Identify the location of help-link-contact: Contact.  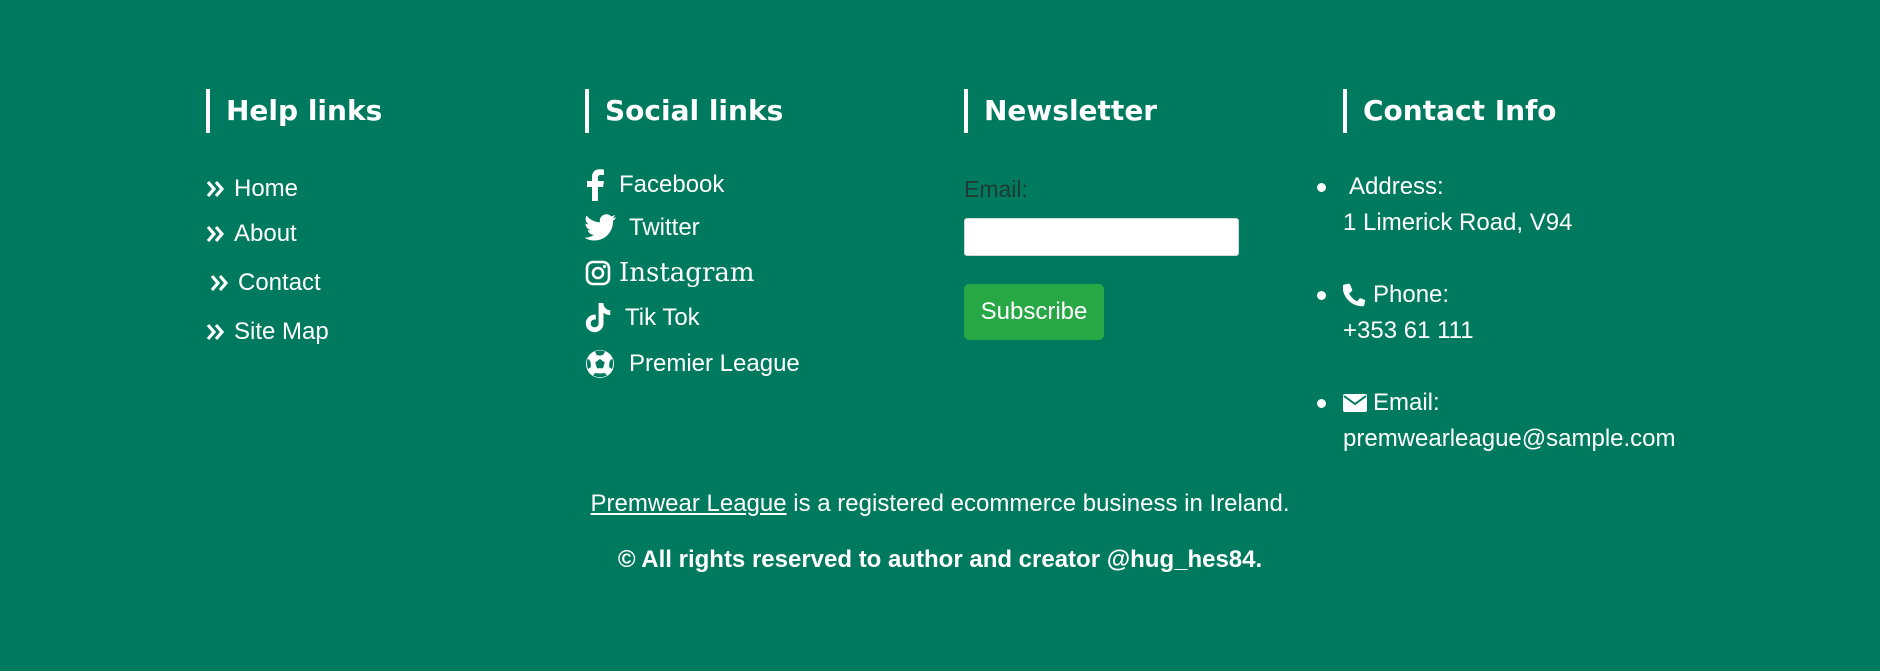
(265, 283).